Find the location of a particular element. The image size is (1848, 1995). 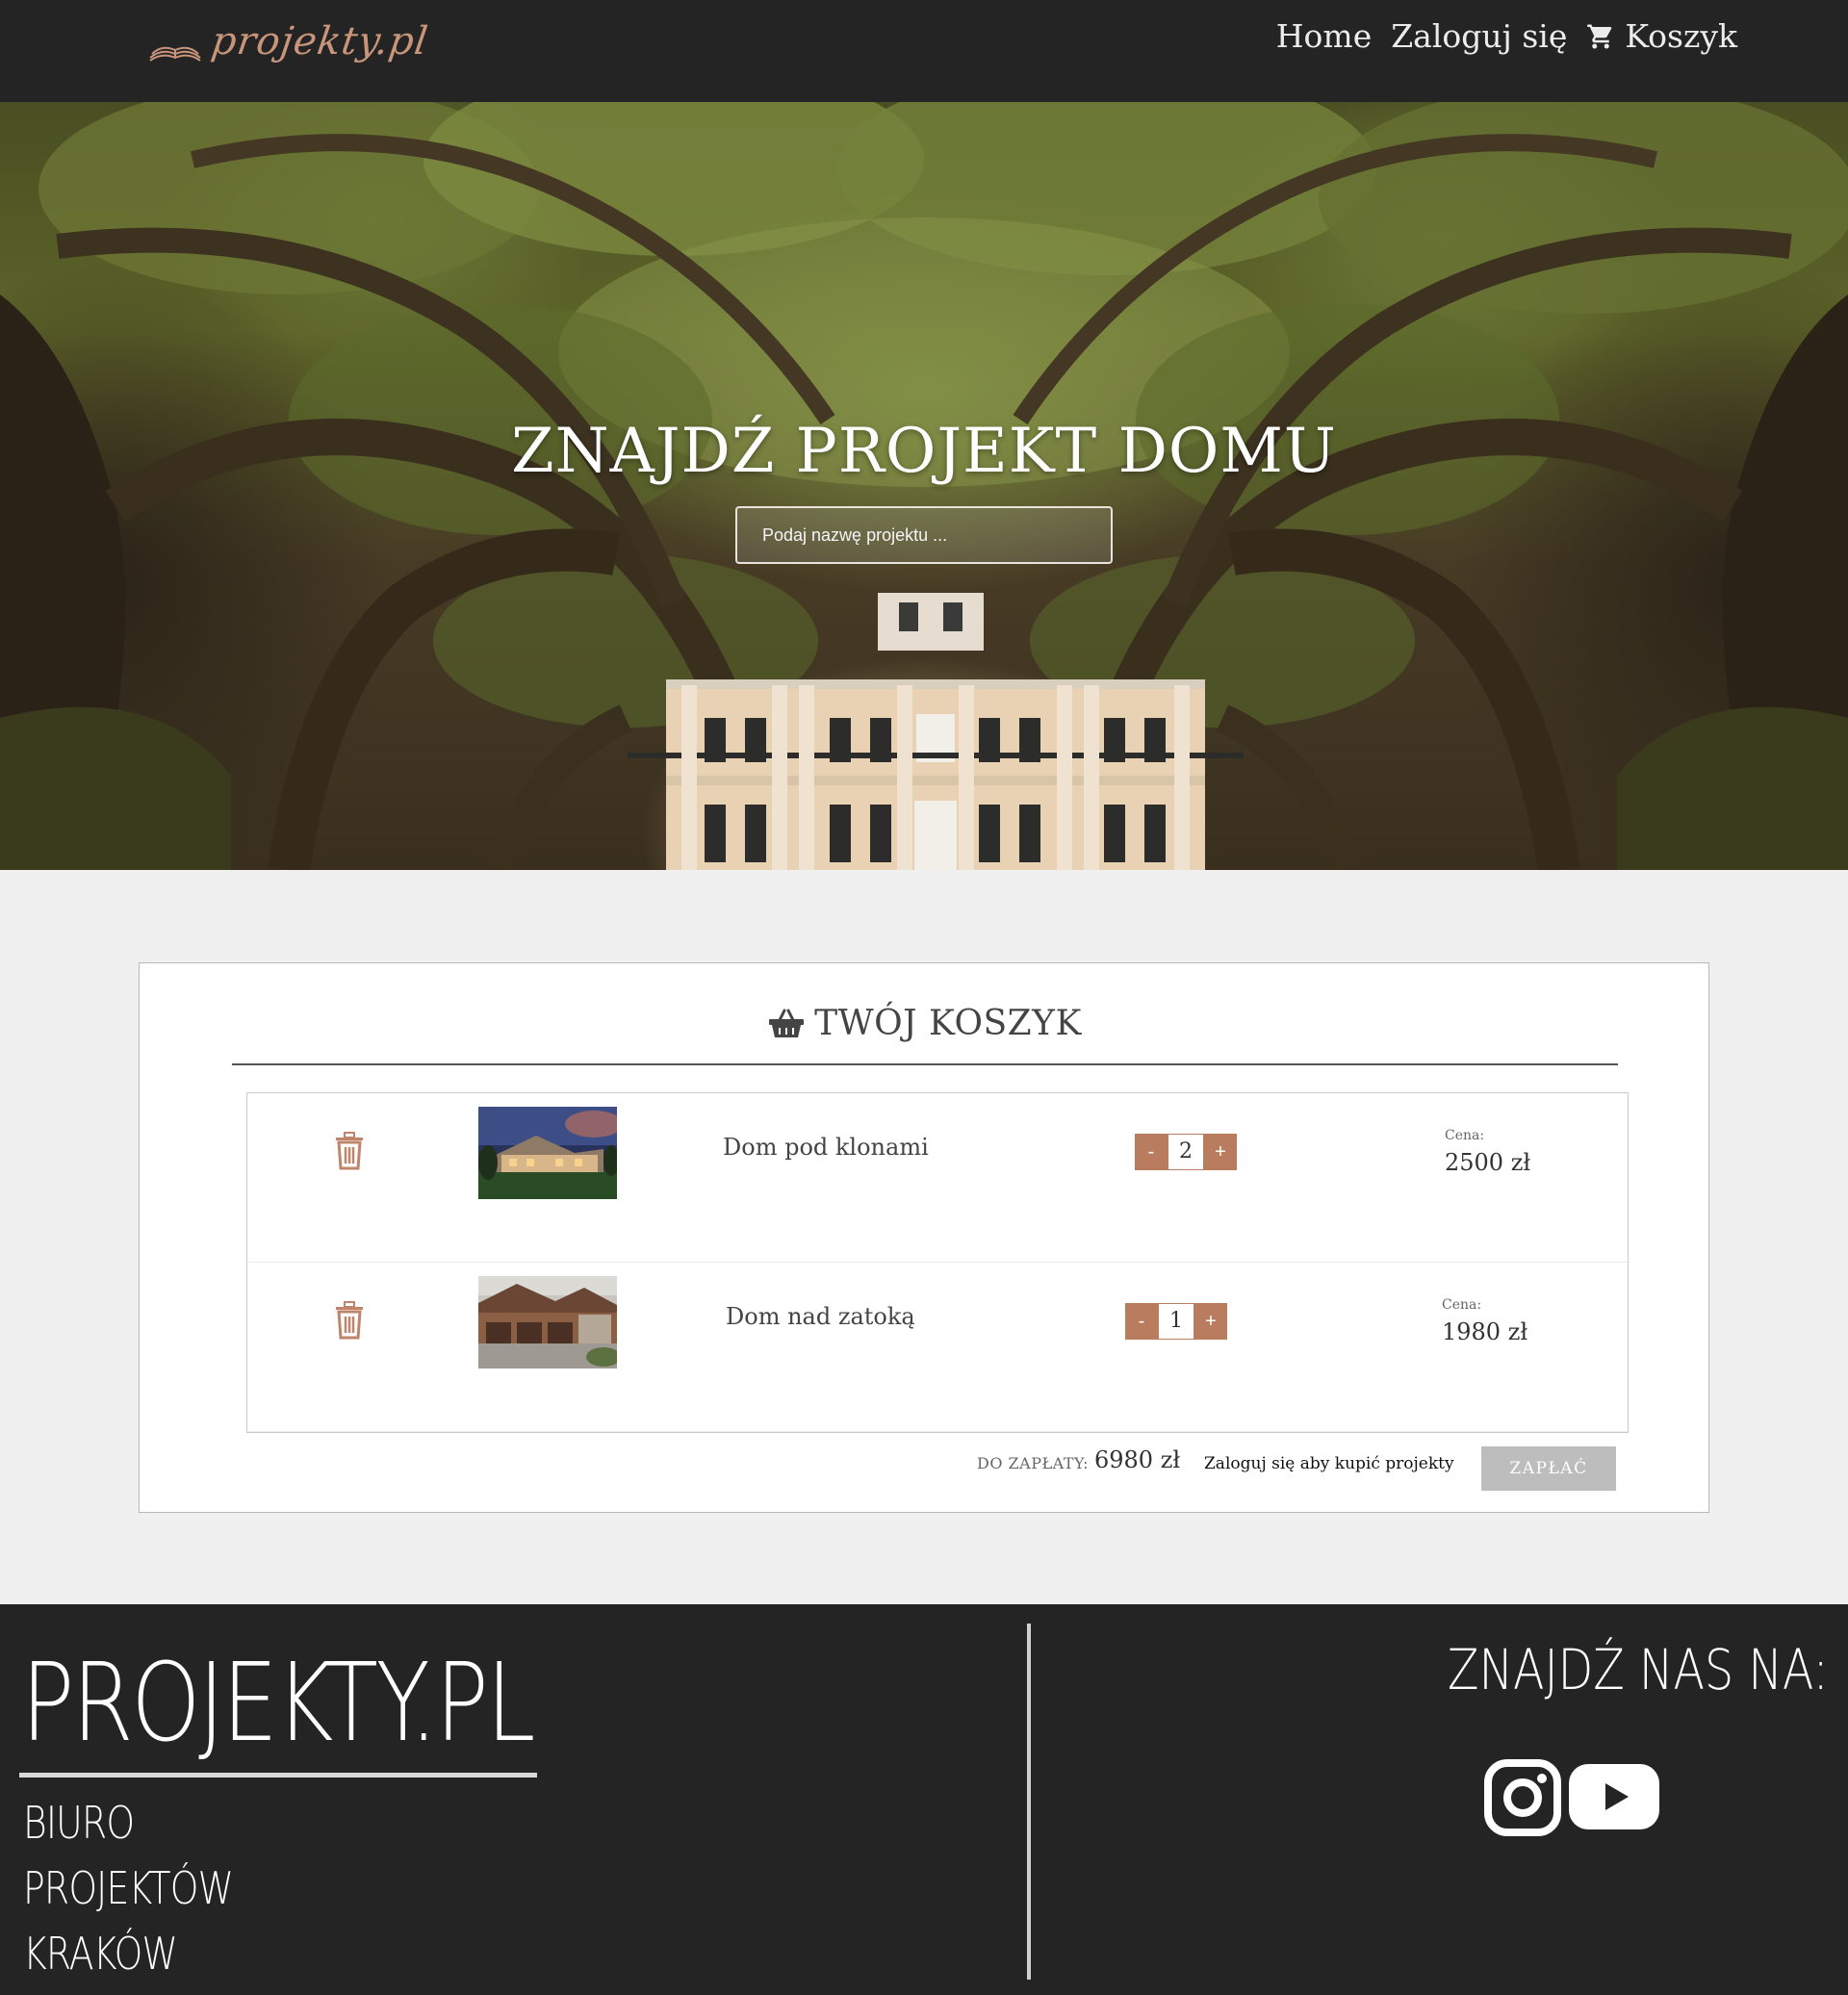

pay-button: ZAPŁAĆ is located at coordinates (1548, 1468).